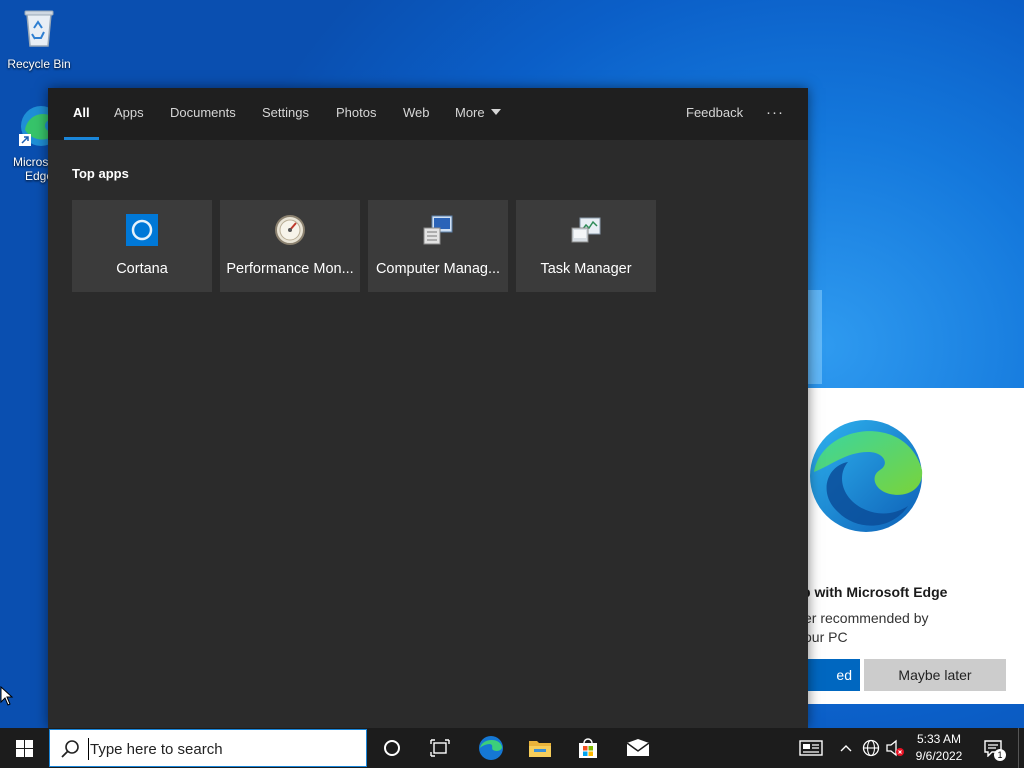 The image size is (1024, 768). I want to click on cortana-button, so click(392, 748).